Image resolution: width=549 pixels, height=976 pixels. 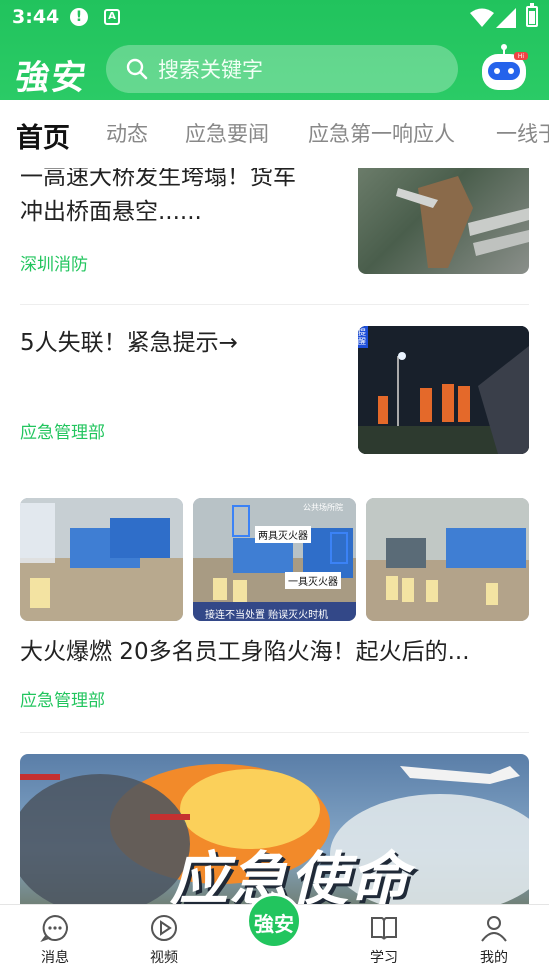 What do you see at coordinates (43, 135) in the screenshot?
I see `tab-home: 首页` at bounding box center [43, 135].